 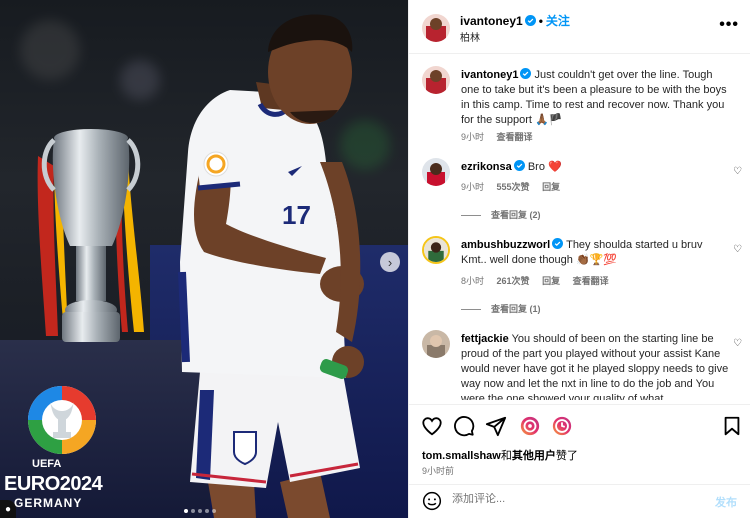 What do you see at coordinates (48, 503) in the screenshot?
I see `germany-text: GERMANY` at bounding box center [48, 503].